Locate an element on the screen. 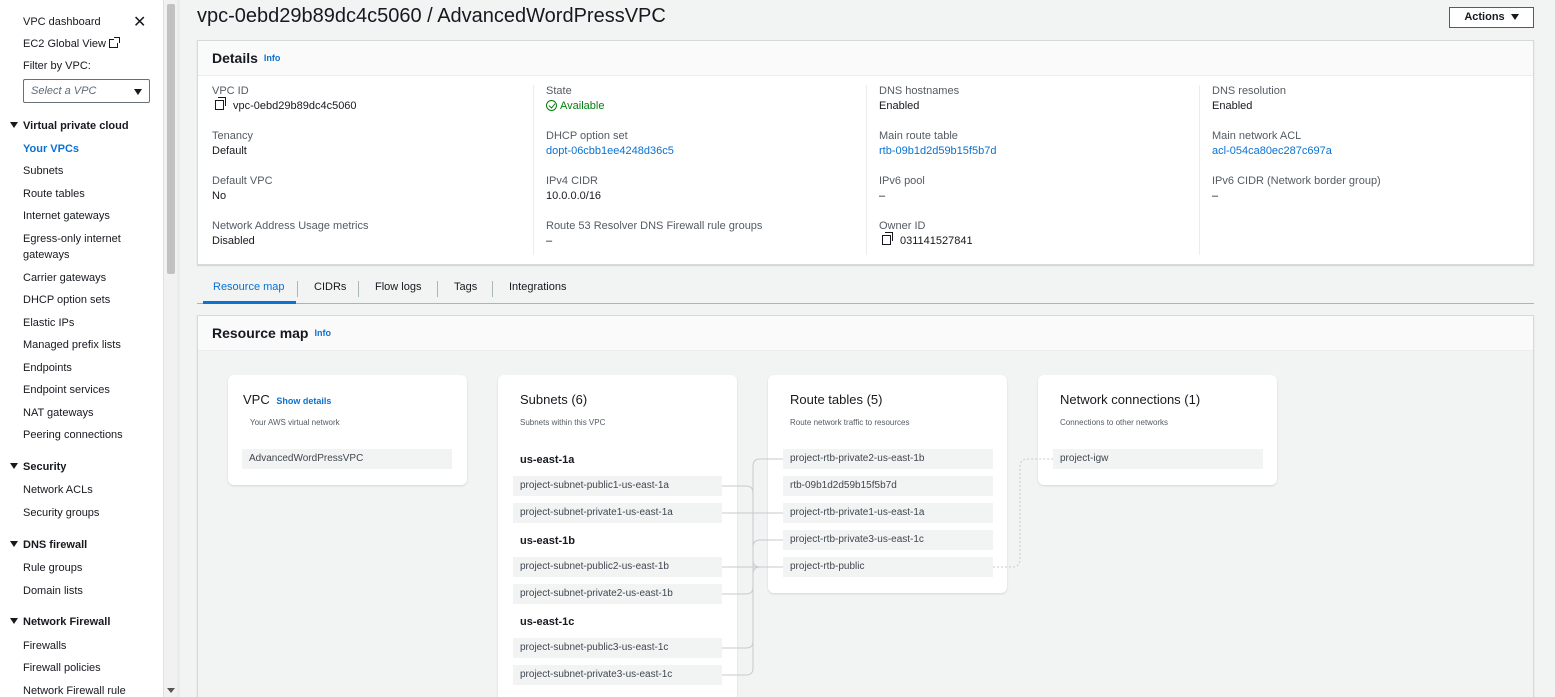  tab-cidrs: CIDRs is located at coordinates (330, 287).